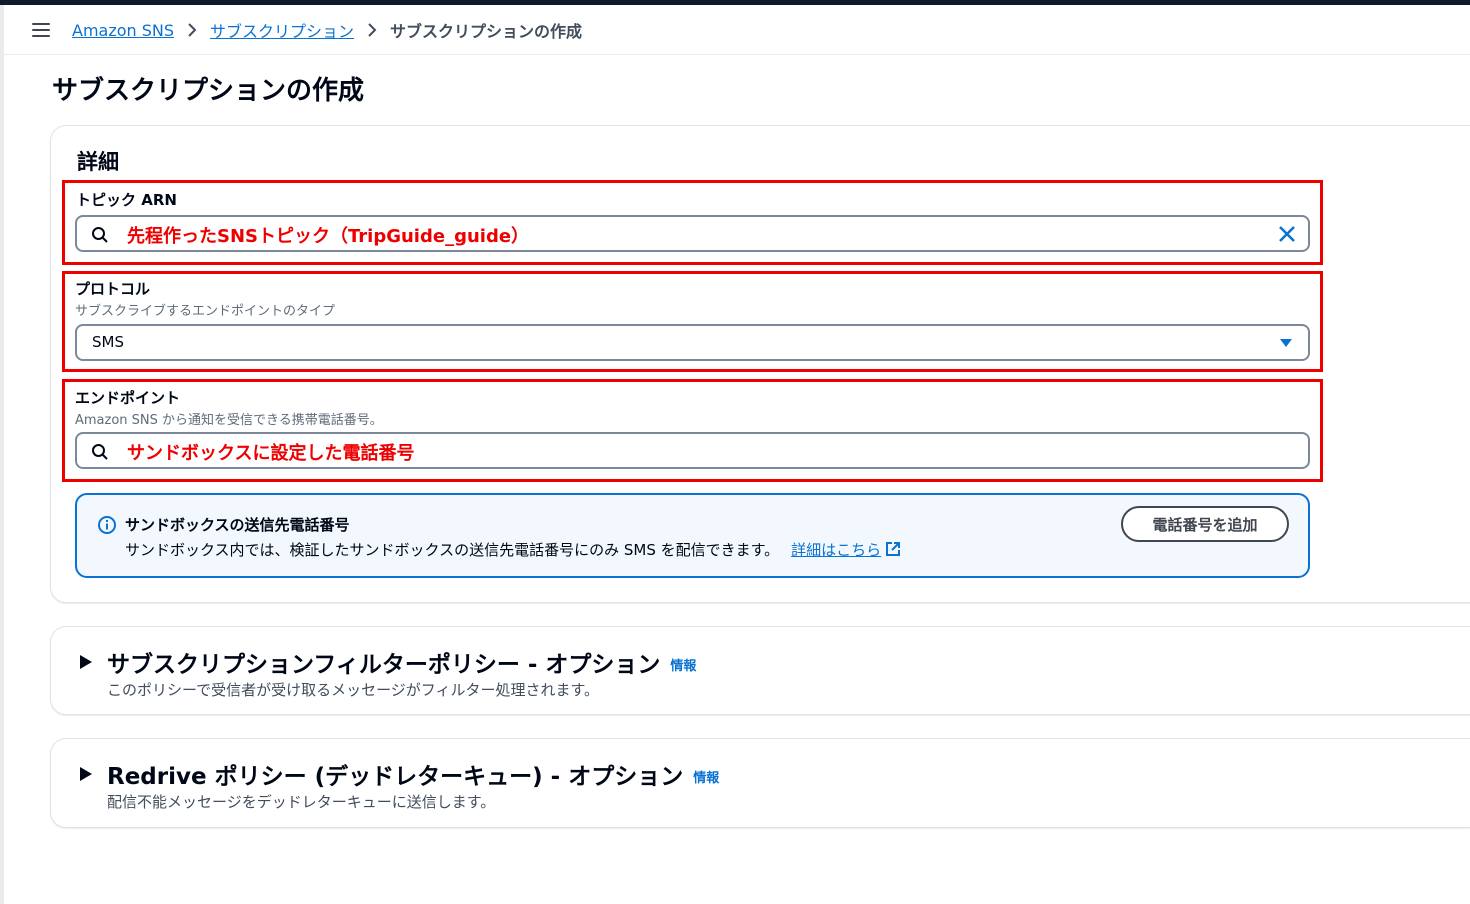  I want to click on endpoint-input: サンドボックスに設定した電話番号, so click(692, 450).